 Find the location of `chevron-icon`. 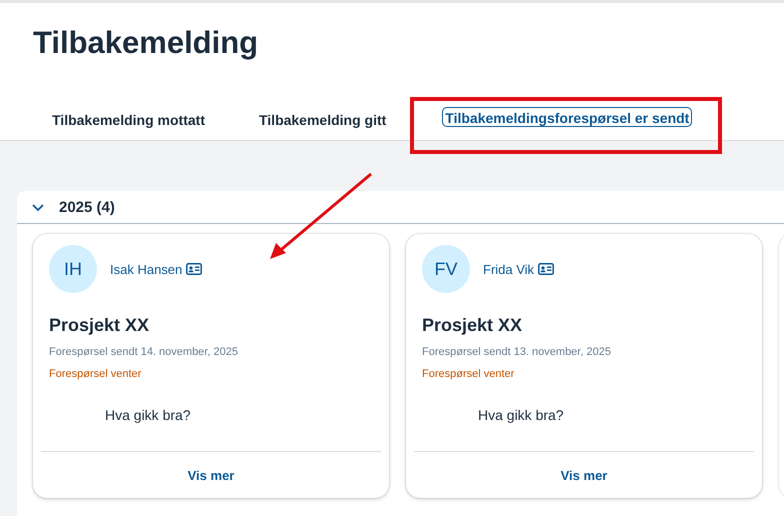

chevron-icon is located at coordinates (38, 207).